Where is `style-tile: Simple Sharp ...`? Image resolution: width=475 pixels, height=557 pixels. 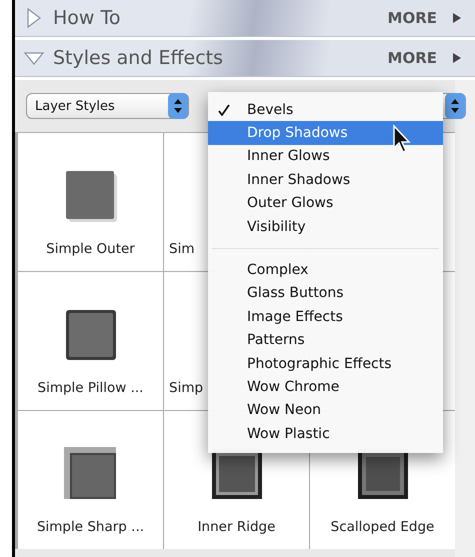 style-tile: Simple Sharp ... is located at coordinates (90, 480).